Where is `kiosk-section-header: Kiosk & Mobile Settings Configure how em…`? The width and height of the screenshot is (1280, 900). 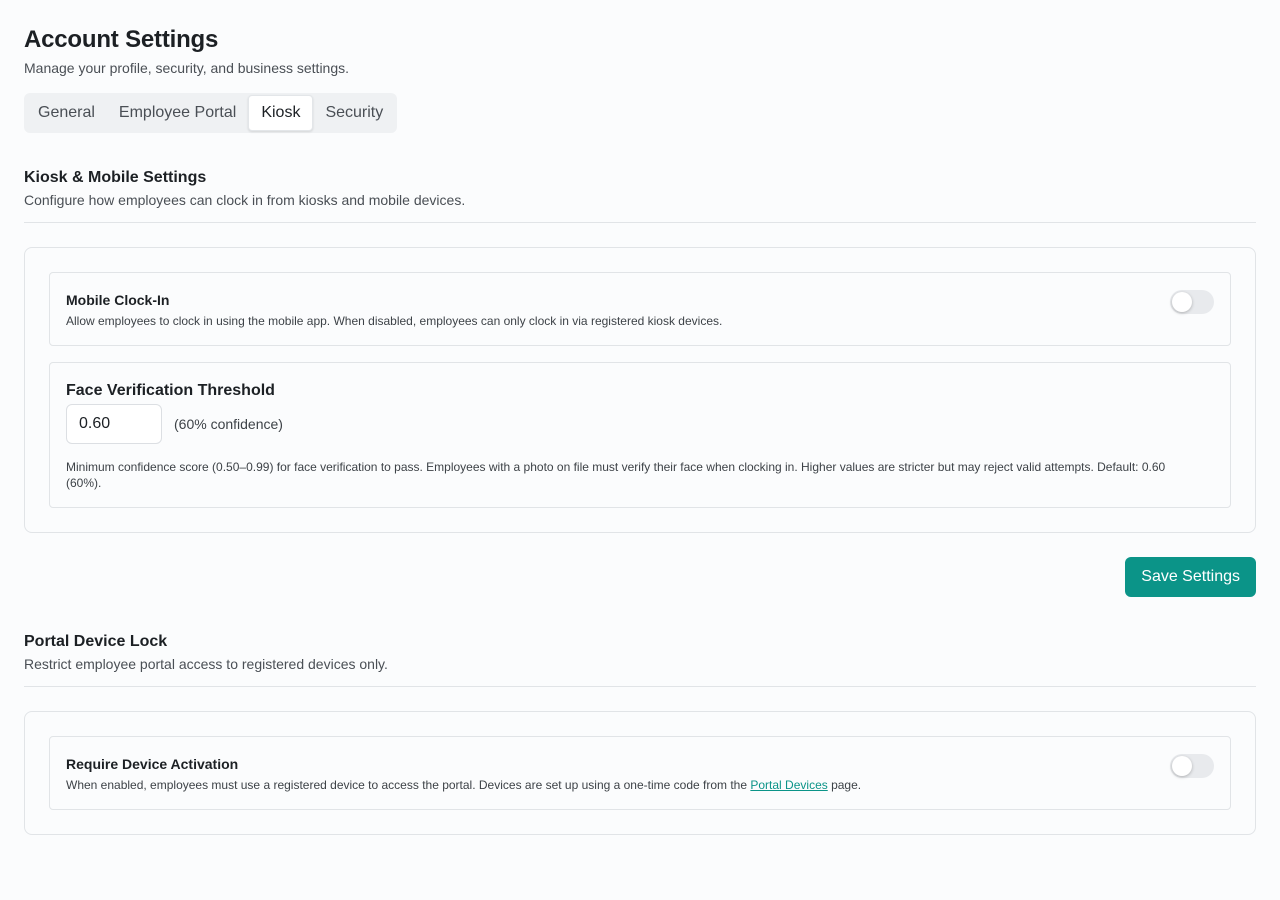 kiosk-section-header: Kiosk & Mobile Settings Configure how em… is located at coordinates (640, 195).